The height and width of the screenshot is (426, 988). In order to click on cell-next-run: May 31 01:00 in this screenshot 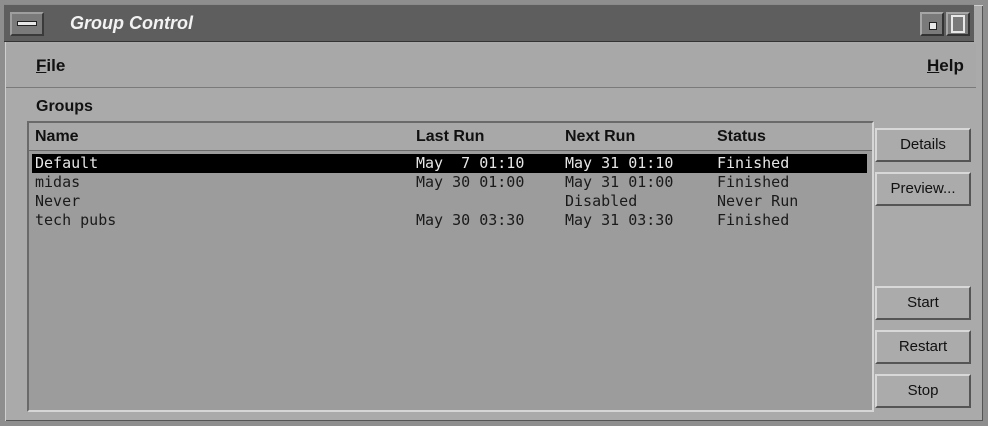, I will do `click(619, 182)`.